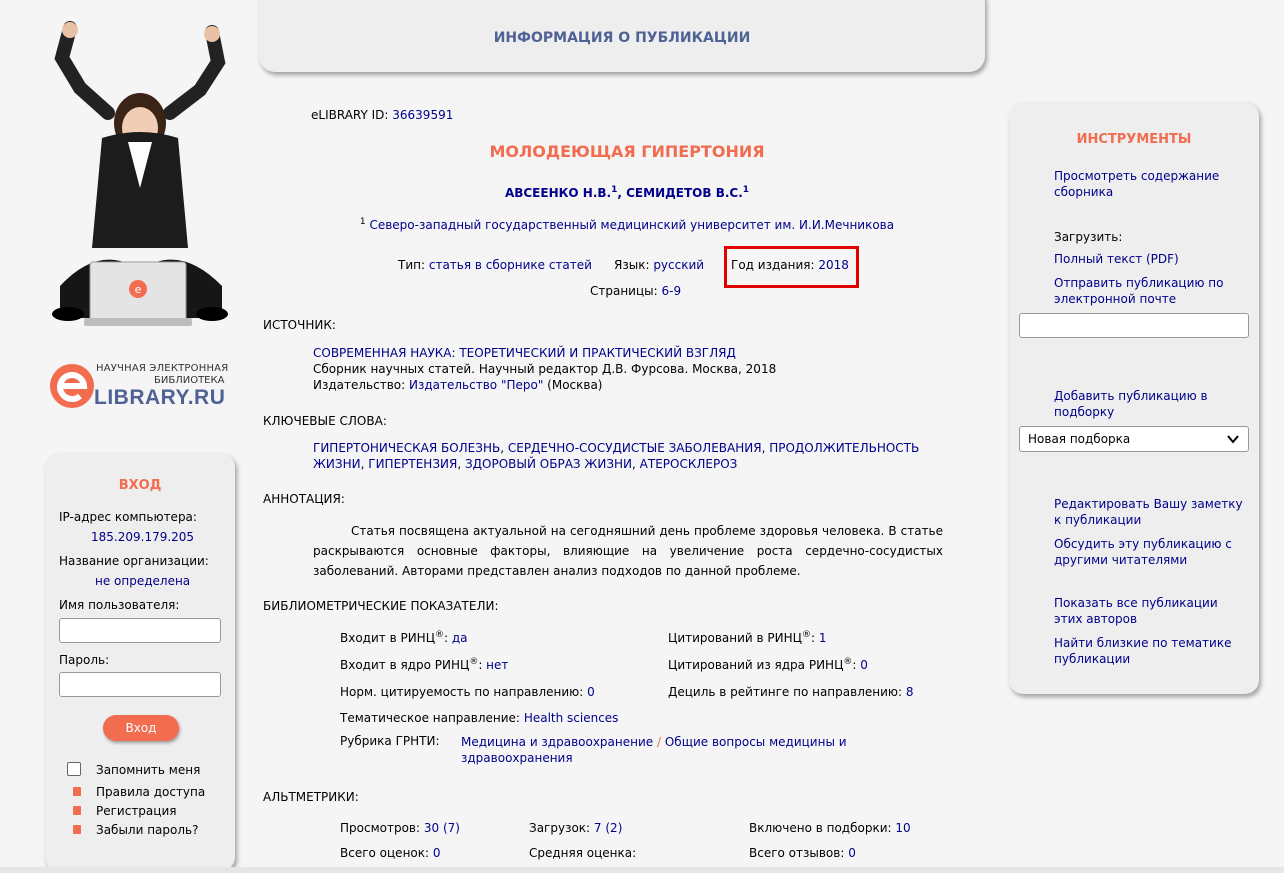 The image size is (1284, 873). Describe the element at coordinates (689, 464) in the screenshot. I see `keyword-link: АТЕРОСКЛЕРОЗ` at that location.